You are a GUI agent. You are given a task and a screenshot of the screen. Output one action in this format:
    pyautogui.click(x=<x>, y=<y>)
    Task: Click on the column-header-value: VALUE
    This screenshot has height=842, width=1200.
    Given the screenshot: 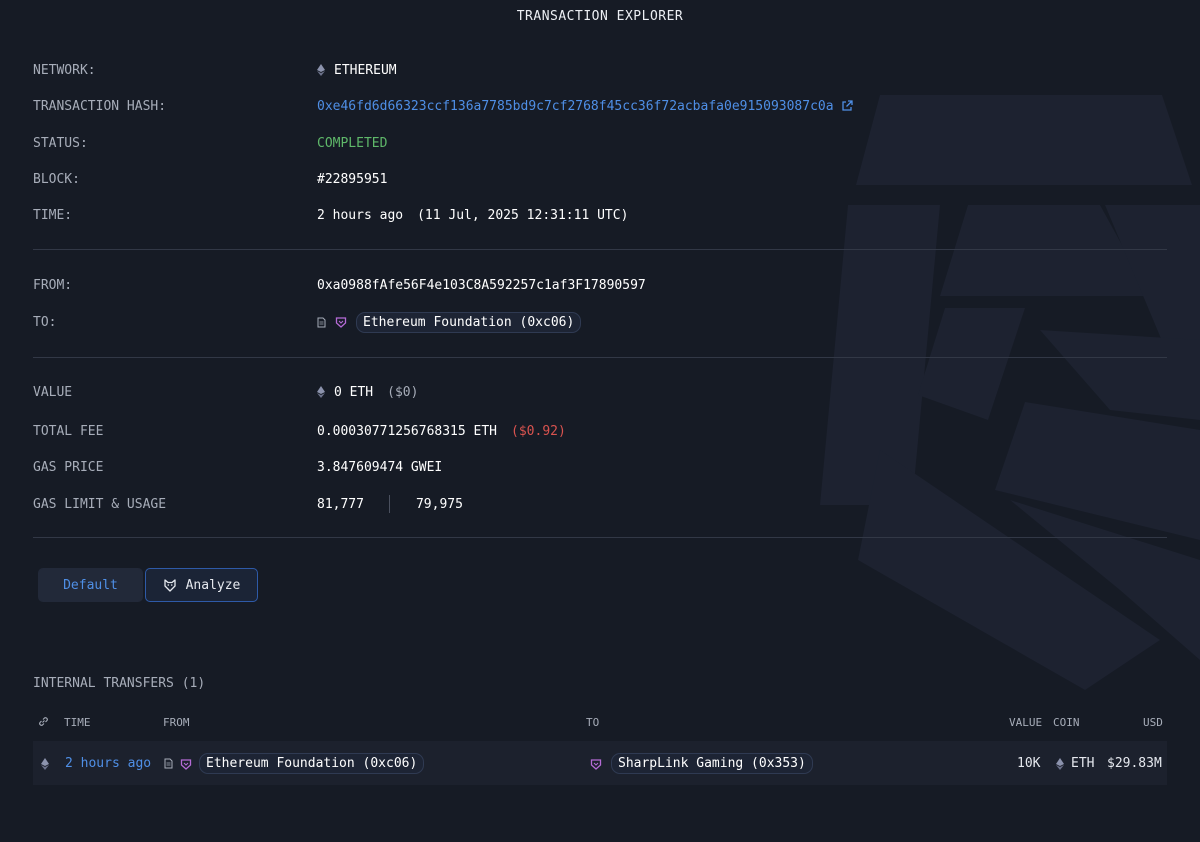 What is the action you would take?
    pyautogui.click(x=1026, y=722)
    